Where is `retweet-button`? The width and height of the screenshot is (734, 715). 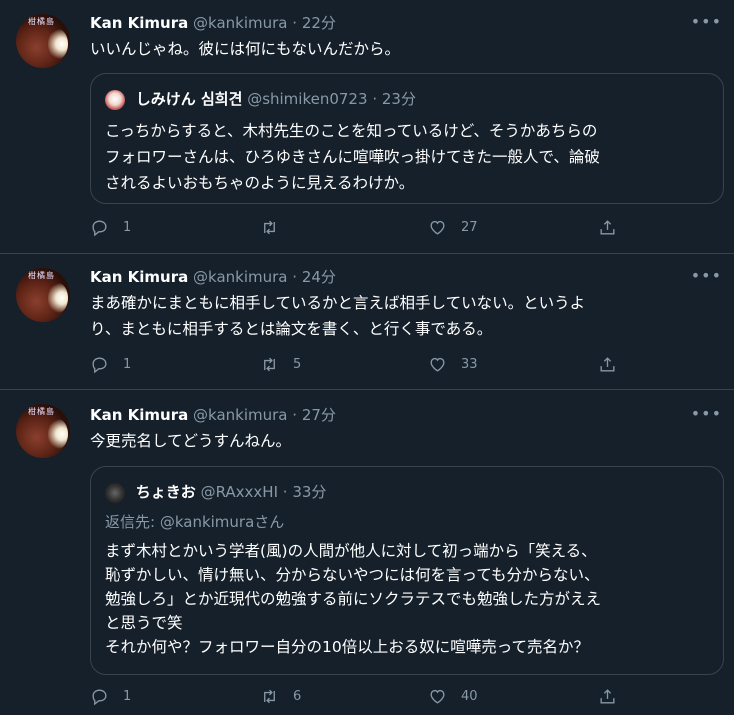
retweet-button is located at coordinates (276, 227).